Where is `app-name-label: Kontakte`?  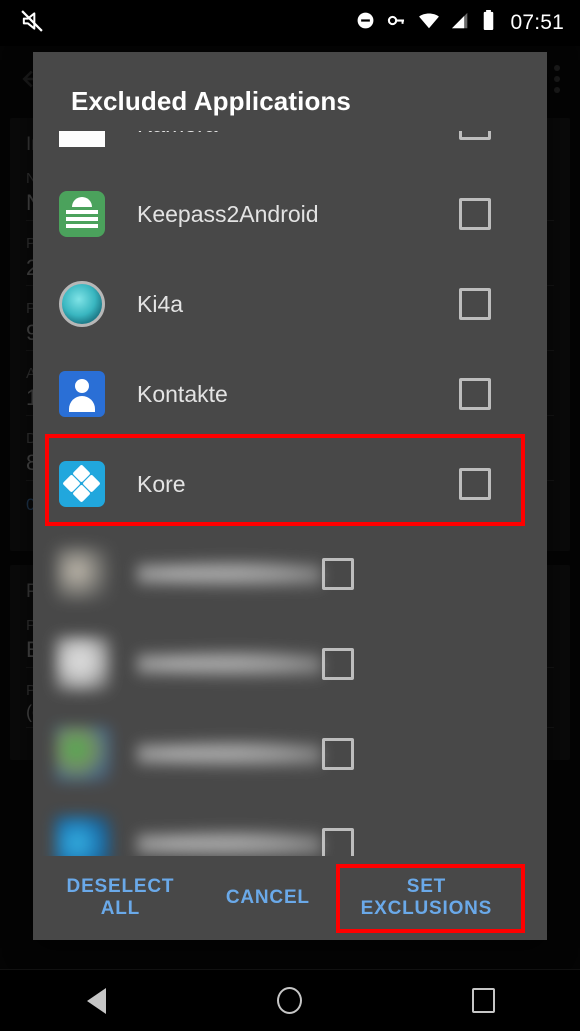
app-name-label: Kontakte is located at coordinates (182, 393).